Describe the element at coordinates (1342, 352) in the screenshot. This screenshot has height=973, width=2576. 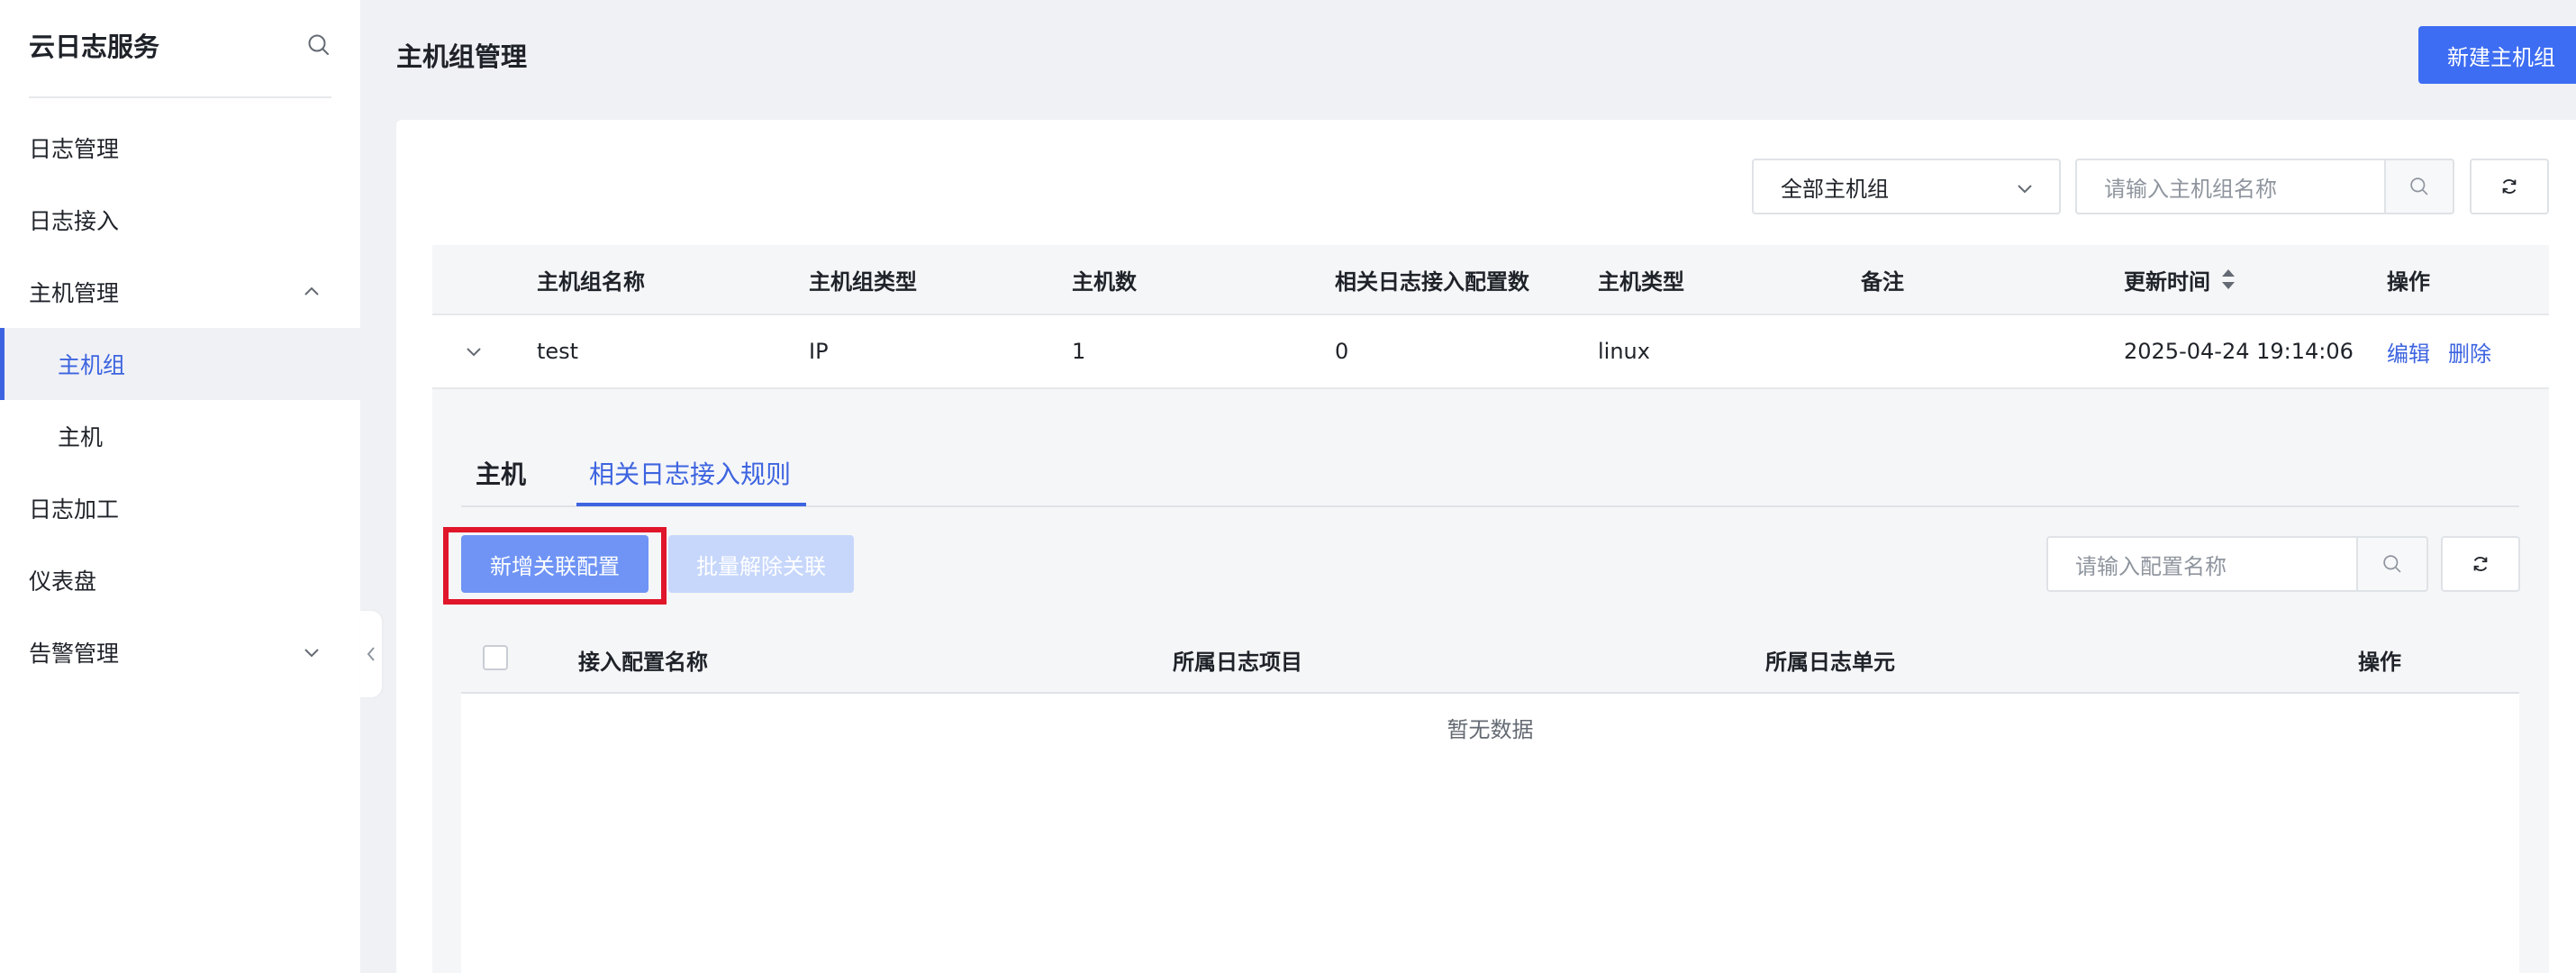
I see `cell-config-count: 0` at that location.